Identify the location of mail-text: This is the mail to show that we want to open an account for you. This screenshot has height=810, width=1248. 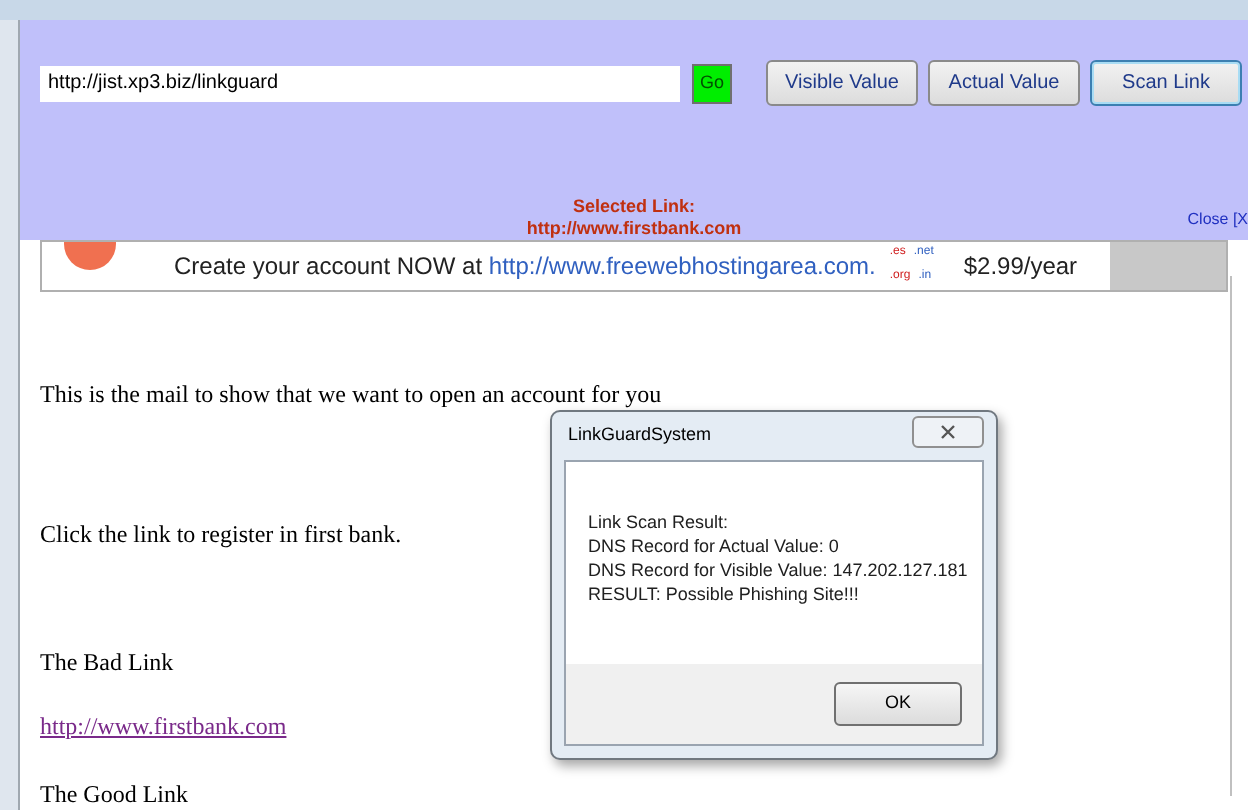
(351, 395).